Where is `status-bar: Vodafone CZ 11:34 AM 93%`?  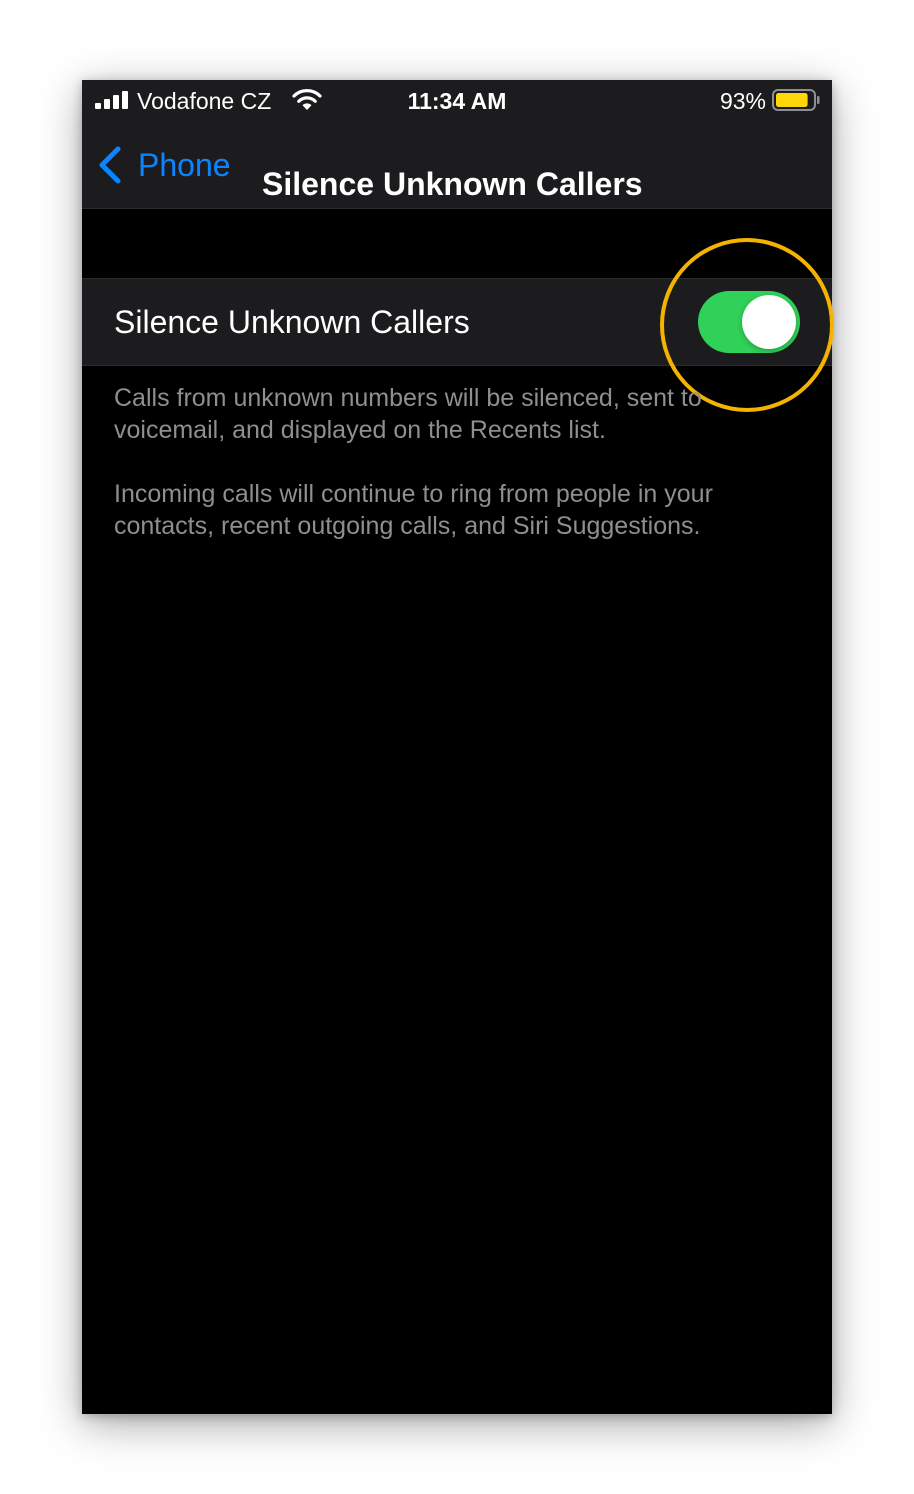
status-bar: Vodafone CZ 11:34 AM 93% is located at coordinates (457, 101).